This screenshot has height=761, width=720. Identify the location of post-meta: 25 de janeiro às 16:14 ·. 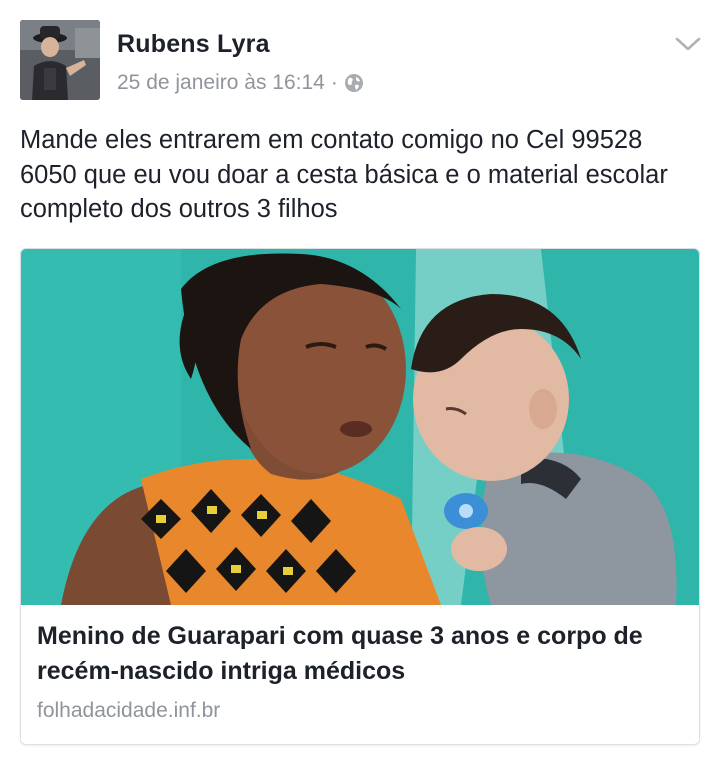
(240, 83).